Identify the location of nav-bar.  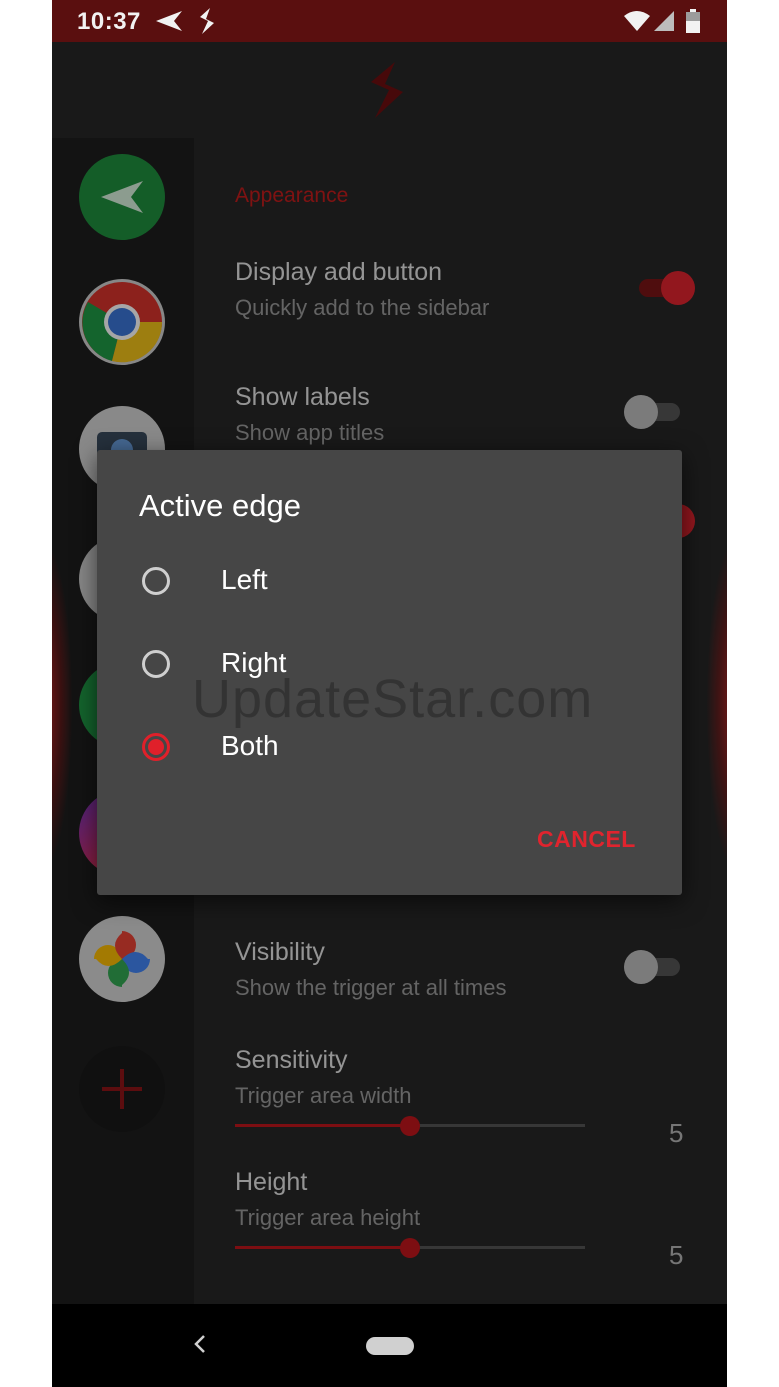
(389, 1345).